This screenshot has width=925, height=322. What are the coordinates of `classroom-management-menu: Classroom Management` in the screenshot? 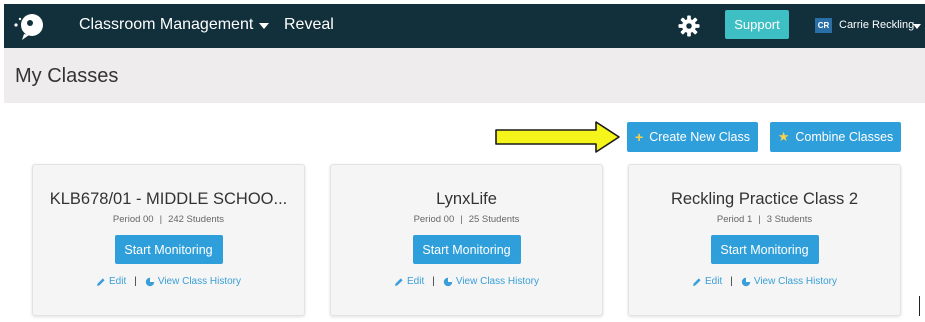 It's located at (174, 25).